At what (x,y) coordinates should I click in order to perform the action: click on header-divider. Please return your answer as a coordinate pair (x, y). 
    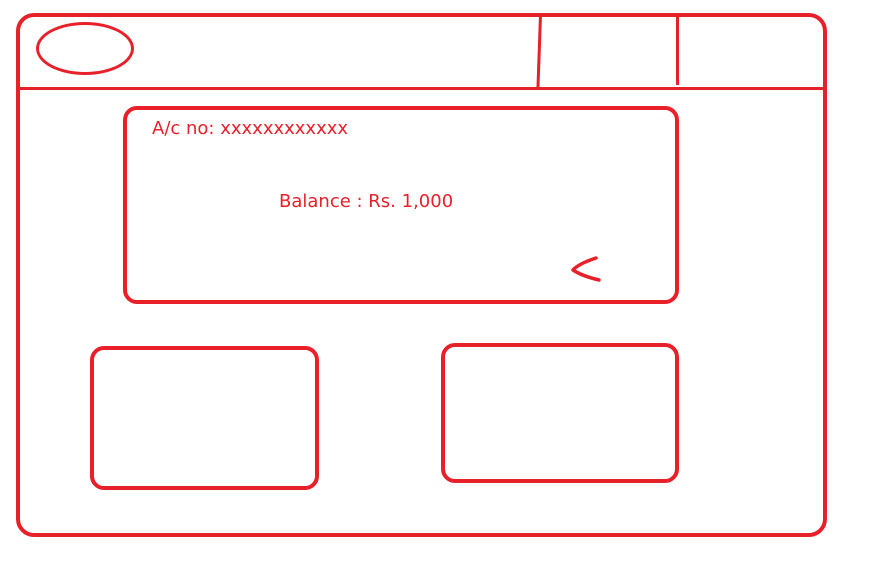
    Looking at the image, I should click on (421, 88).